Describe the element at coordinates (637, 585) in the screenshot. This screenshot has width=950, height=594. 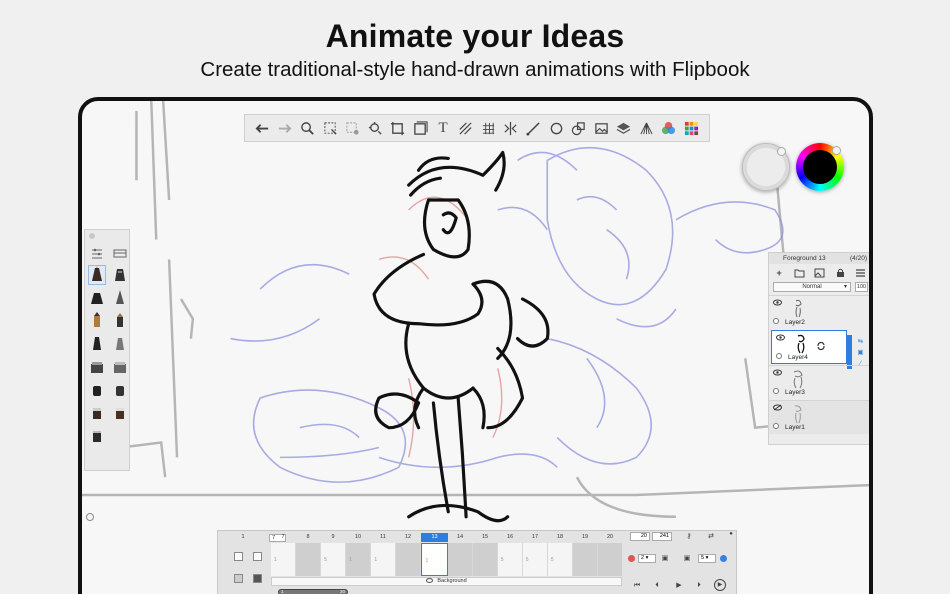
I see `first-frame-icon: ⏮` at that location.